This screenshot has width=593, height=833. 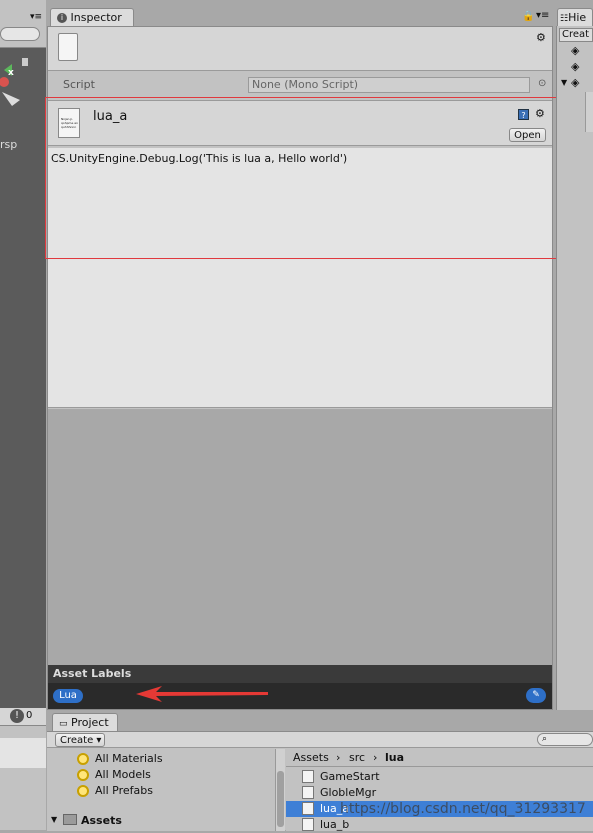 What do you see at coordinates (92, 673) in the screenshot?
I see `asset-labels-title: Asset Labels` at bounding box center [92, 673].